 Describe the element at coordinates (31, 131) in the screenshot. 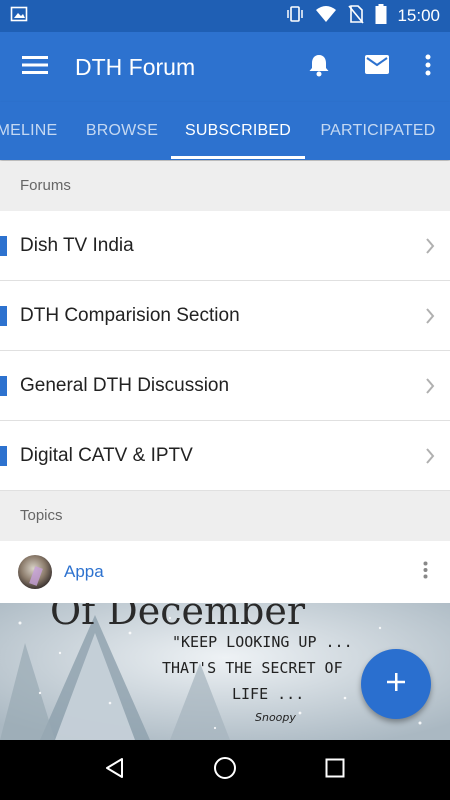

I see `tab-timeline: MELINE` at that location.